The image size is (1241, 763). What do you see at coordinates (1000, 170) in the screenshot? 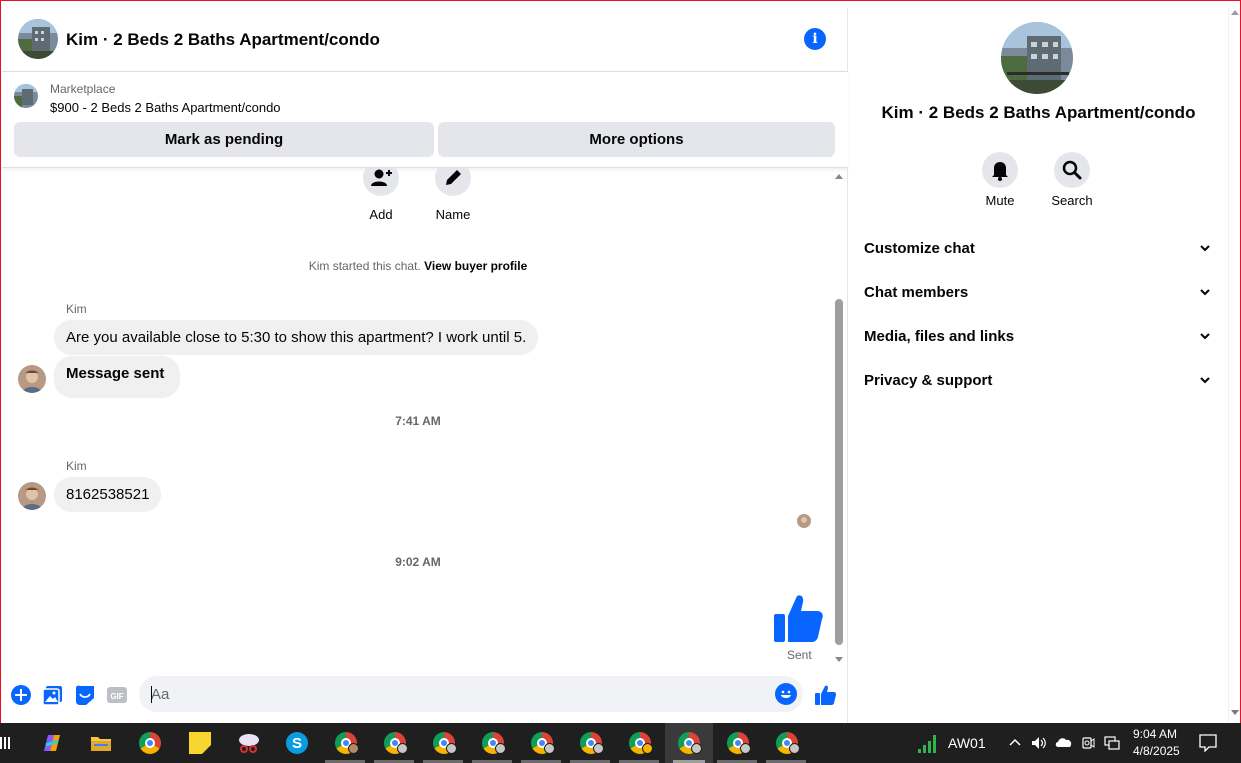
I see `bell-icon` at bounding box center [1000, 170].